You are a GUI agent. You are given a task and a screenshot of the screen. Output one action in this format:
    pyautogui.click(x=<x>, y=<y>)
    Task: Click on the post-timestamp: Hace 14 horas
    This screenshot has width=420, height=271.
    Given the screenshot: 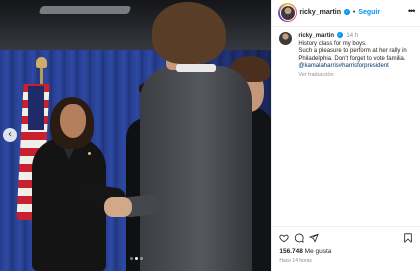 What is the action you would take?
    pyautogui.click(x=295, y=261)
    